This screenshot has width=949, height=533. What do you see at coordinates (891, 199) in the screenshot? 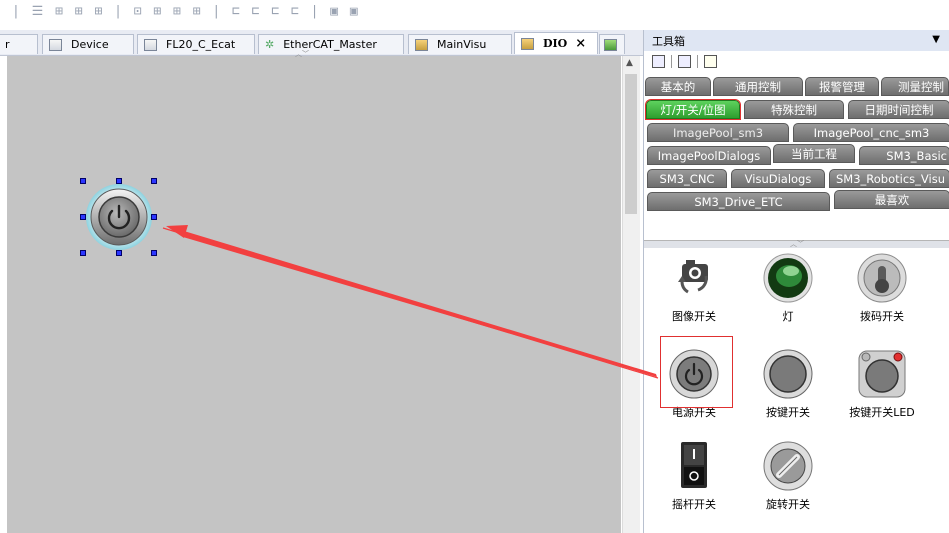
I see `library-favorites: 最喜欢` at bounding box center [891, 199].